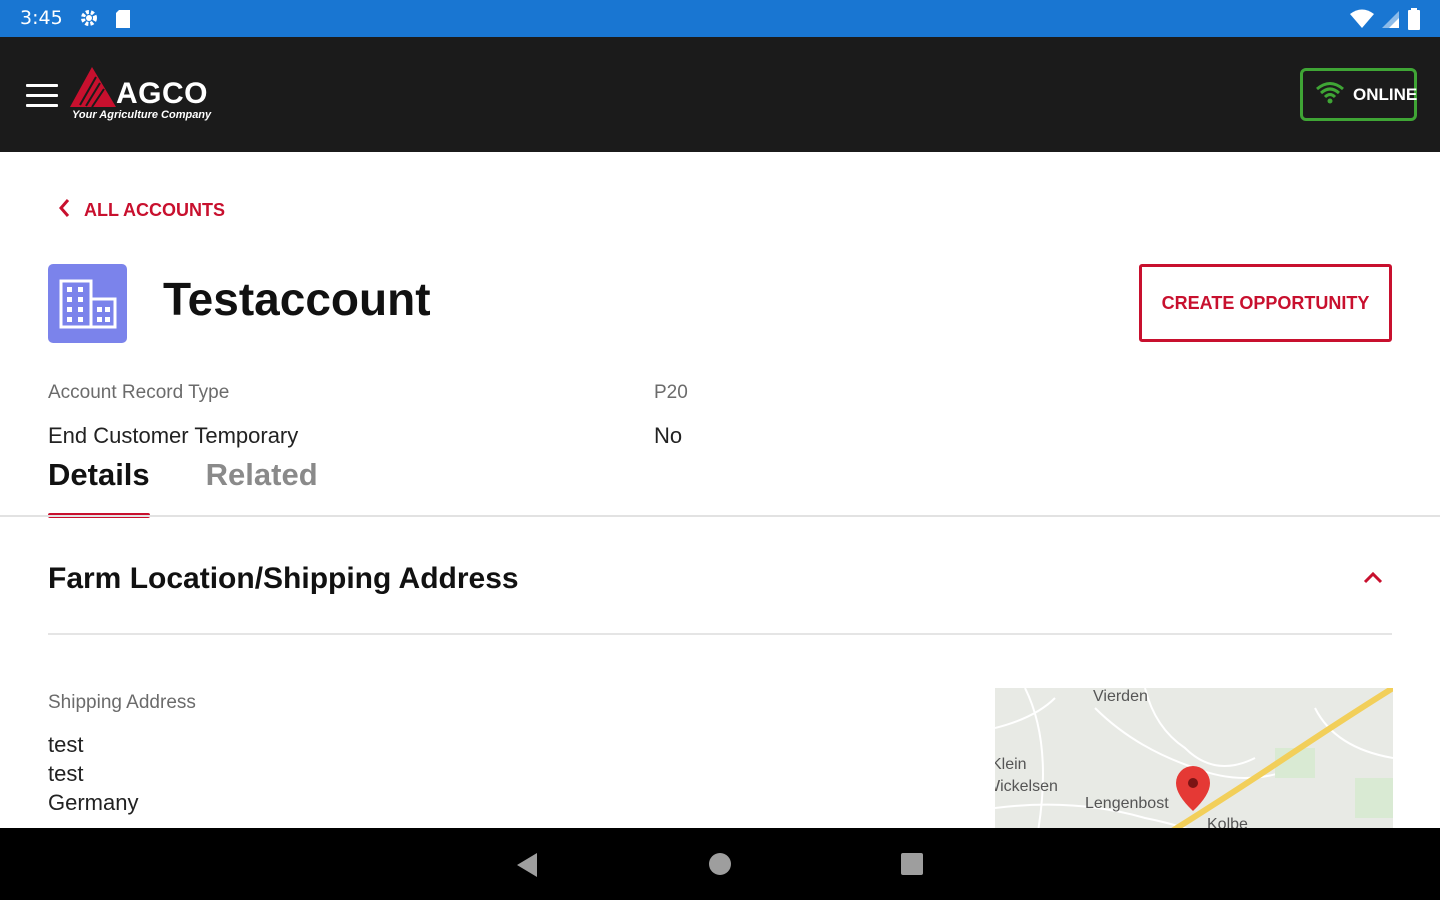 The width and height of the screenshot is (1440, 900). I want to click on online-label: ONLINE, so click(1385, 94).